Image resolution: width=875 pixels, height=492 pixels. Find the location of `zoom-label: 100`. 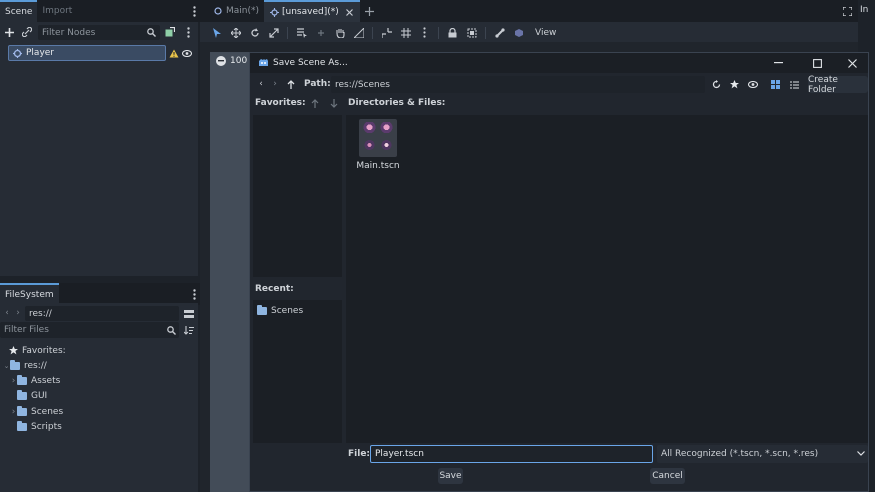

zoom-label: 100 is located at coordinates (238, 61).